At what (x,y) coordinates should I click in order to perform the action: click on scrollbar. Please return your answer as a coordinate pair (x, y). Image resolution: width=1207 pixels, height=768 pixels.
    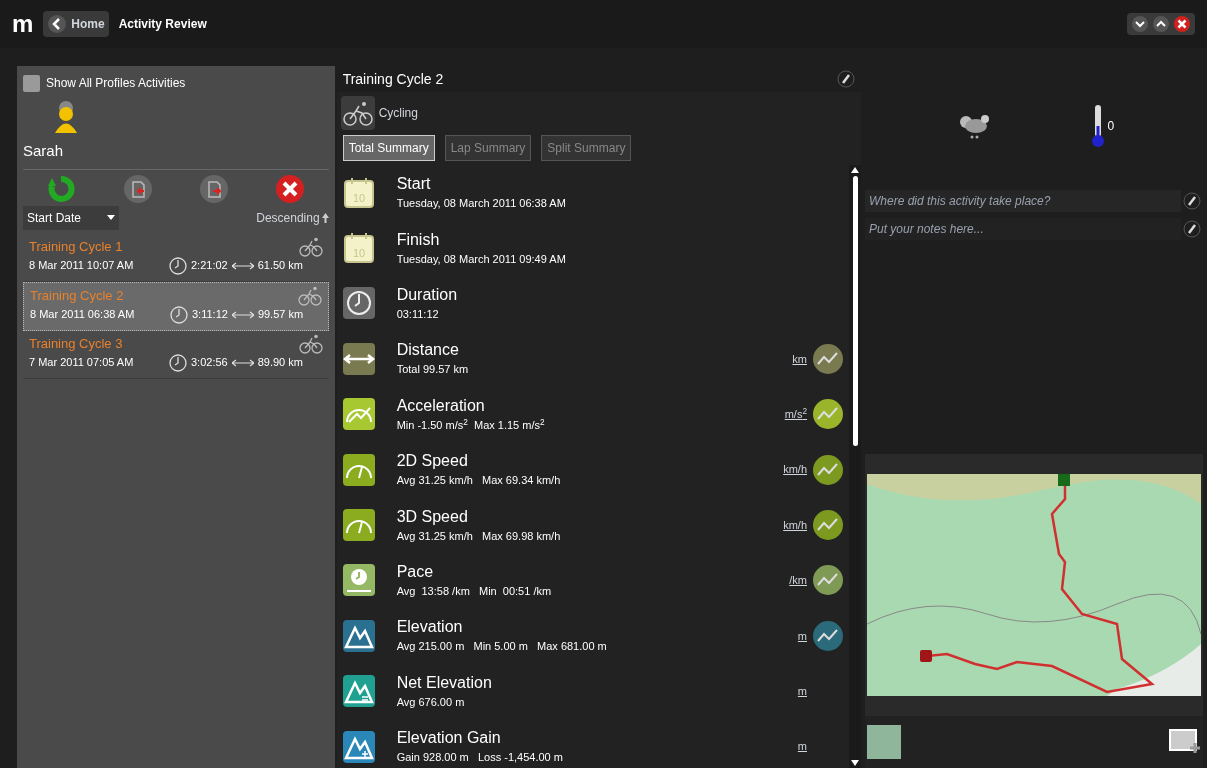
    Looking at the image, I should click on (855, 466).